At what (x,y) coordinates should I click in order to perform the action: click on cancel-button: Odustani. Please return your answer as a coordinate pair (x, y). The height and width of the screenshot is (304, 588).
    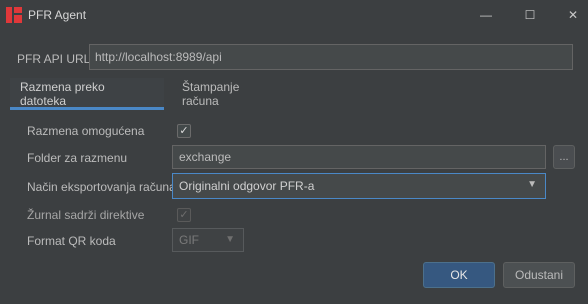
    Looking at the image, I should click on (539, 275).